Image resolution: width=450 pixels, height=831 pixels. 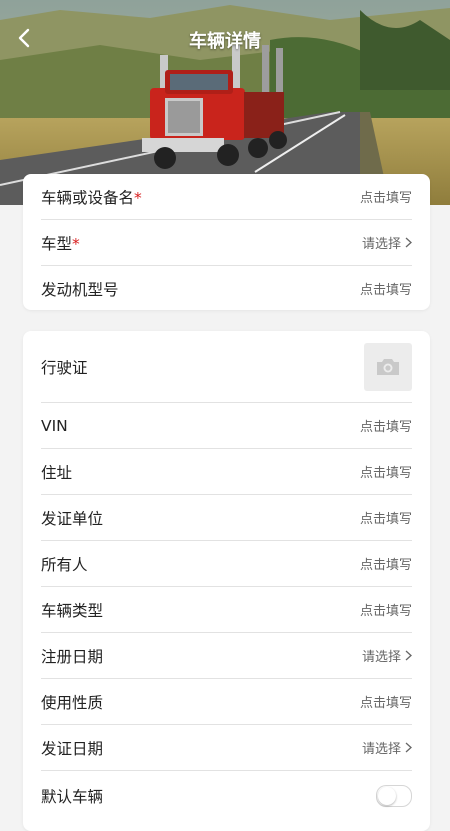 What do you see at coordinates (64, 564) in the screenshot?
I see `owner-label: 所有人` at bounding box center [64, 564].